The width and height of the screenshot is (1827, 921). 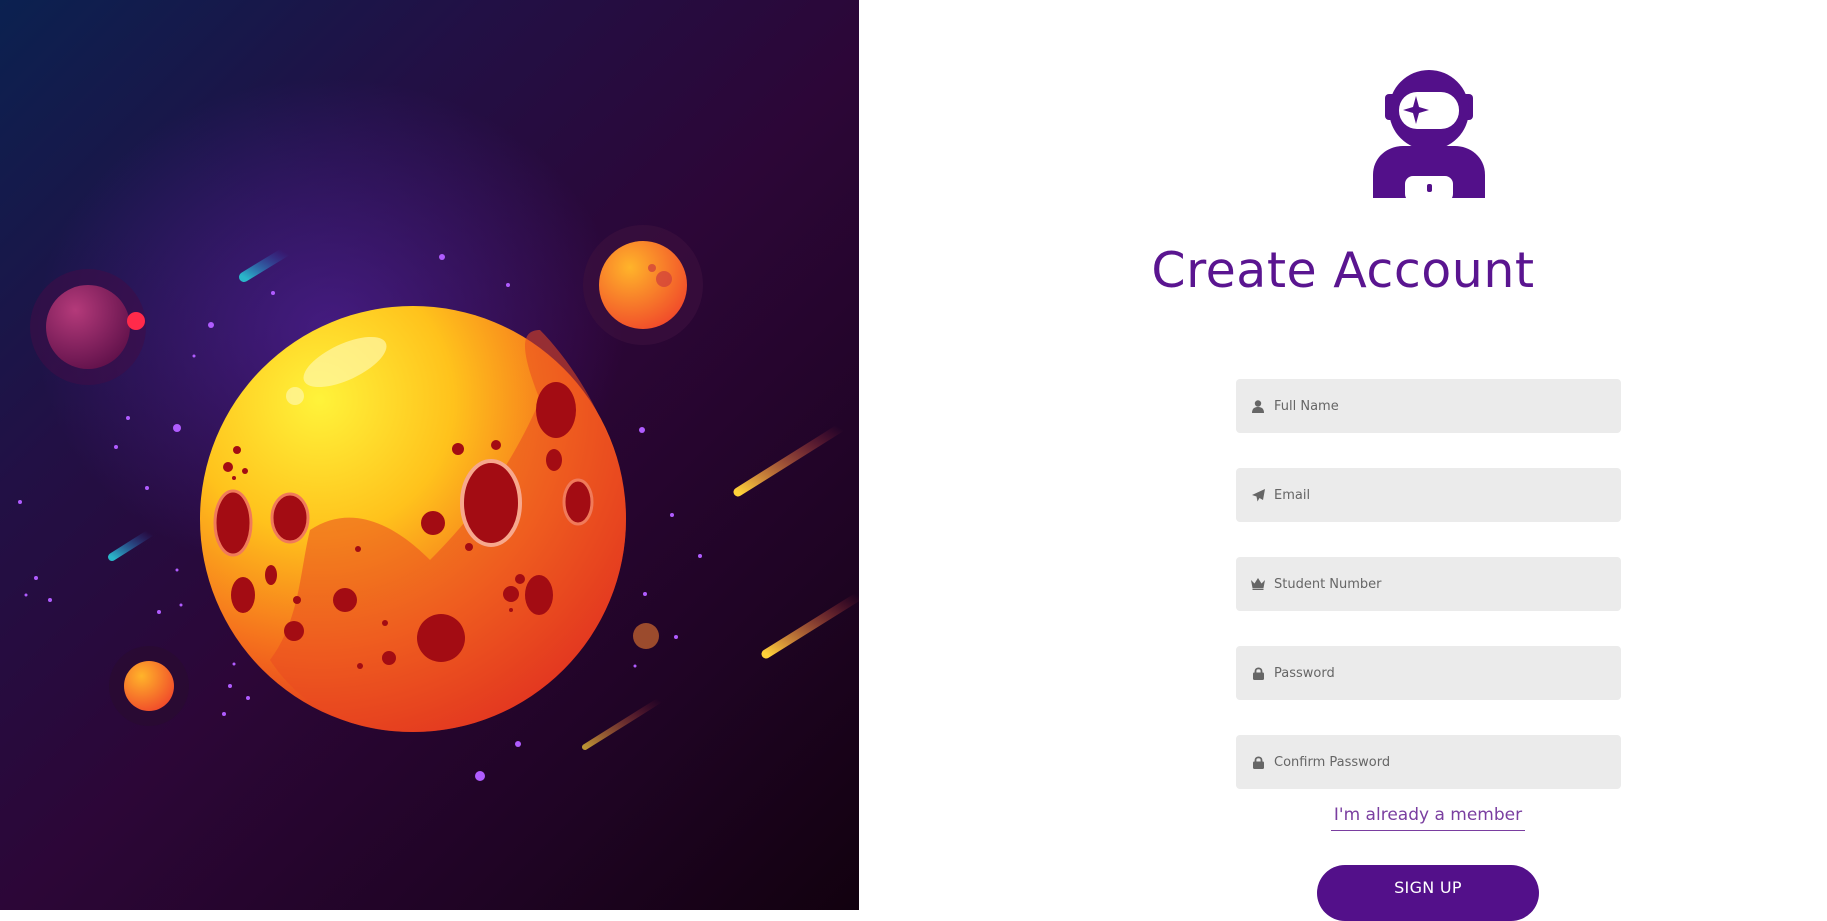 What do you see at coordinates (1447, 584) in the screenshot?
I see `student-number-input` at bounding box center [1447, 584].